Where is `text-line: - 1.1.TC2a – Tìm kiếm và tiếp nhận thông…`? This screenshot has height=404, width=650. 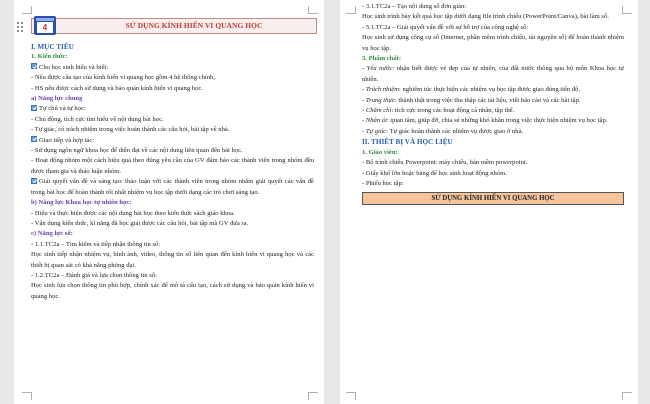 text-line: - 1.1.TC2a – Tìm kiếm và tiếp nhận thông… is located at coordinates (172, 245).